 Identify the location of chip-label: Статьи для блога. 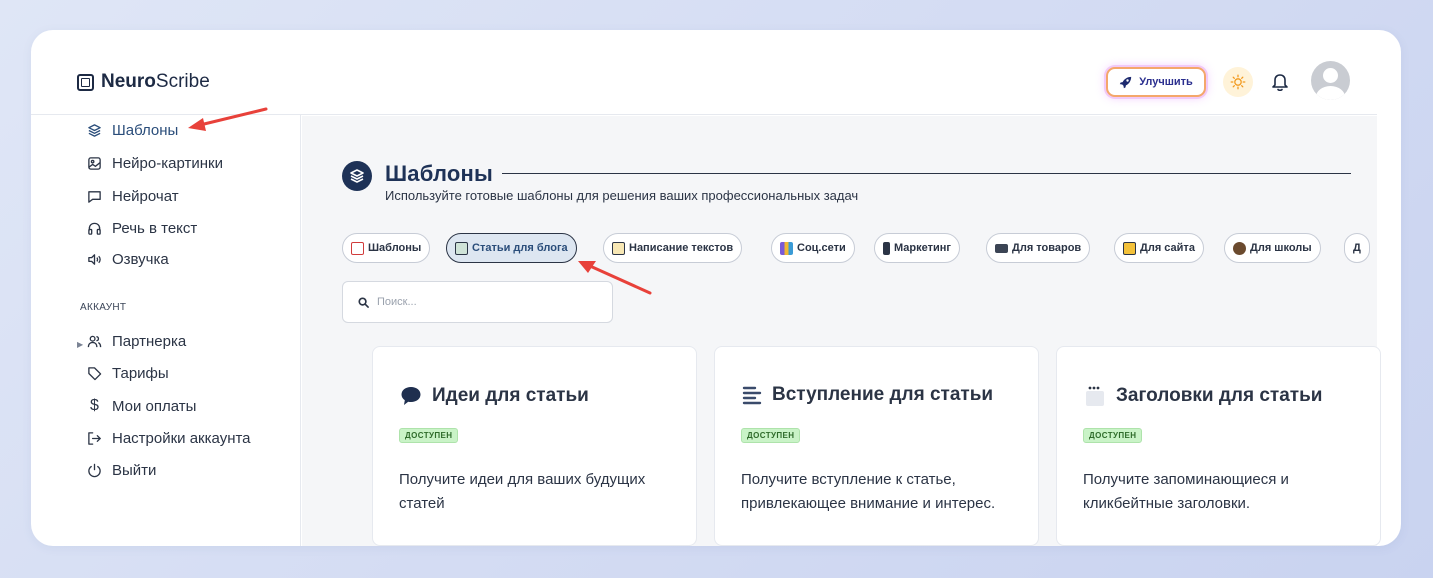
(520, 248).